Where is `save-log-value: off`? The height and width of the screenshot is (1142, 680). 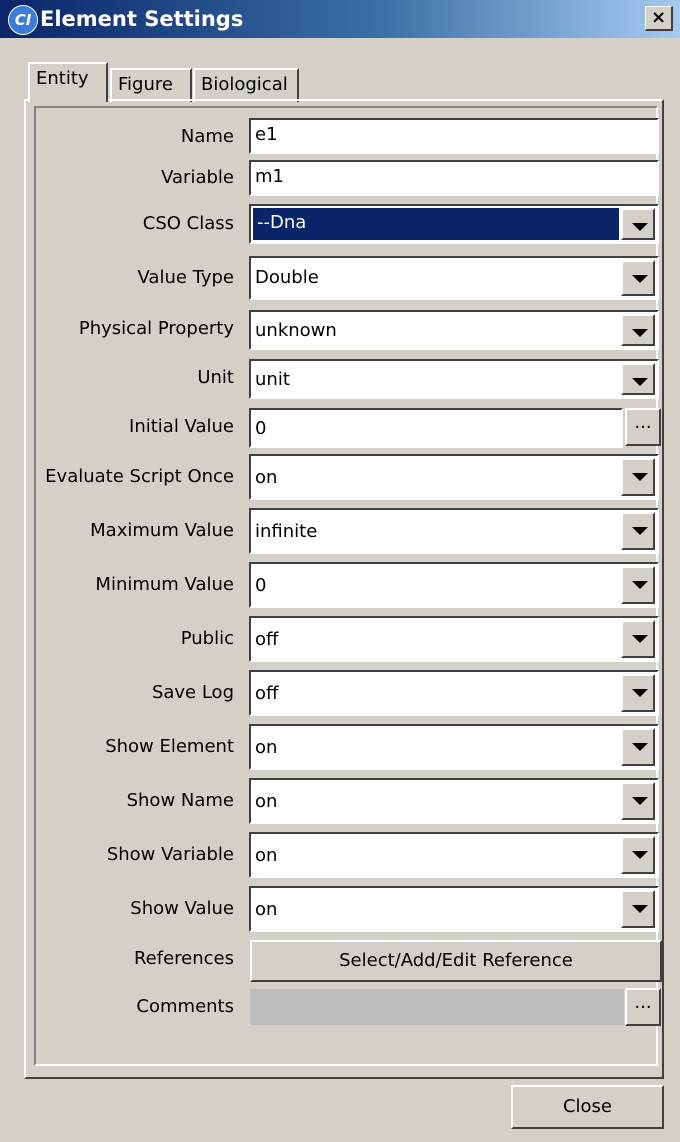
save-log-value: off is located at coordinates (267, 693).